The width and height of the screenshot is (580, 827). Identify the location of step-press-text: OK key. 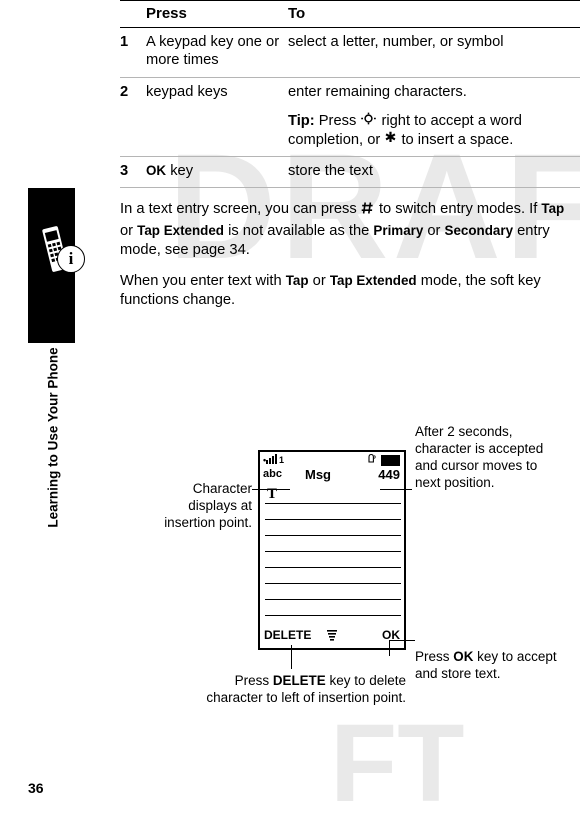
(217, 172).